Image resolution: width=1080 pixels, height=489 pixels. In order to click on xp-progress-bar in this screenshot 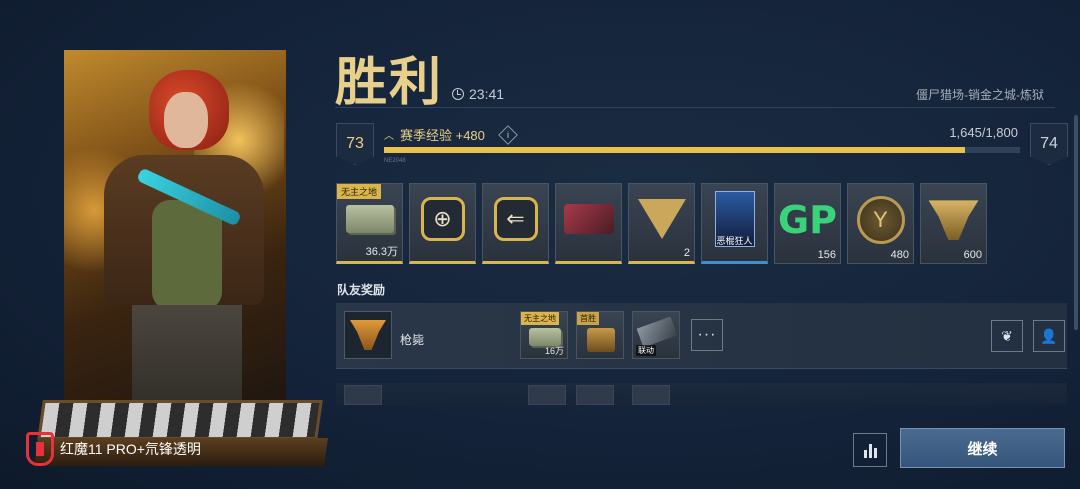, I will do `click(702, 150)`.